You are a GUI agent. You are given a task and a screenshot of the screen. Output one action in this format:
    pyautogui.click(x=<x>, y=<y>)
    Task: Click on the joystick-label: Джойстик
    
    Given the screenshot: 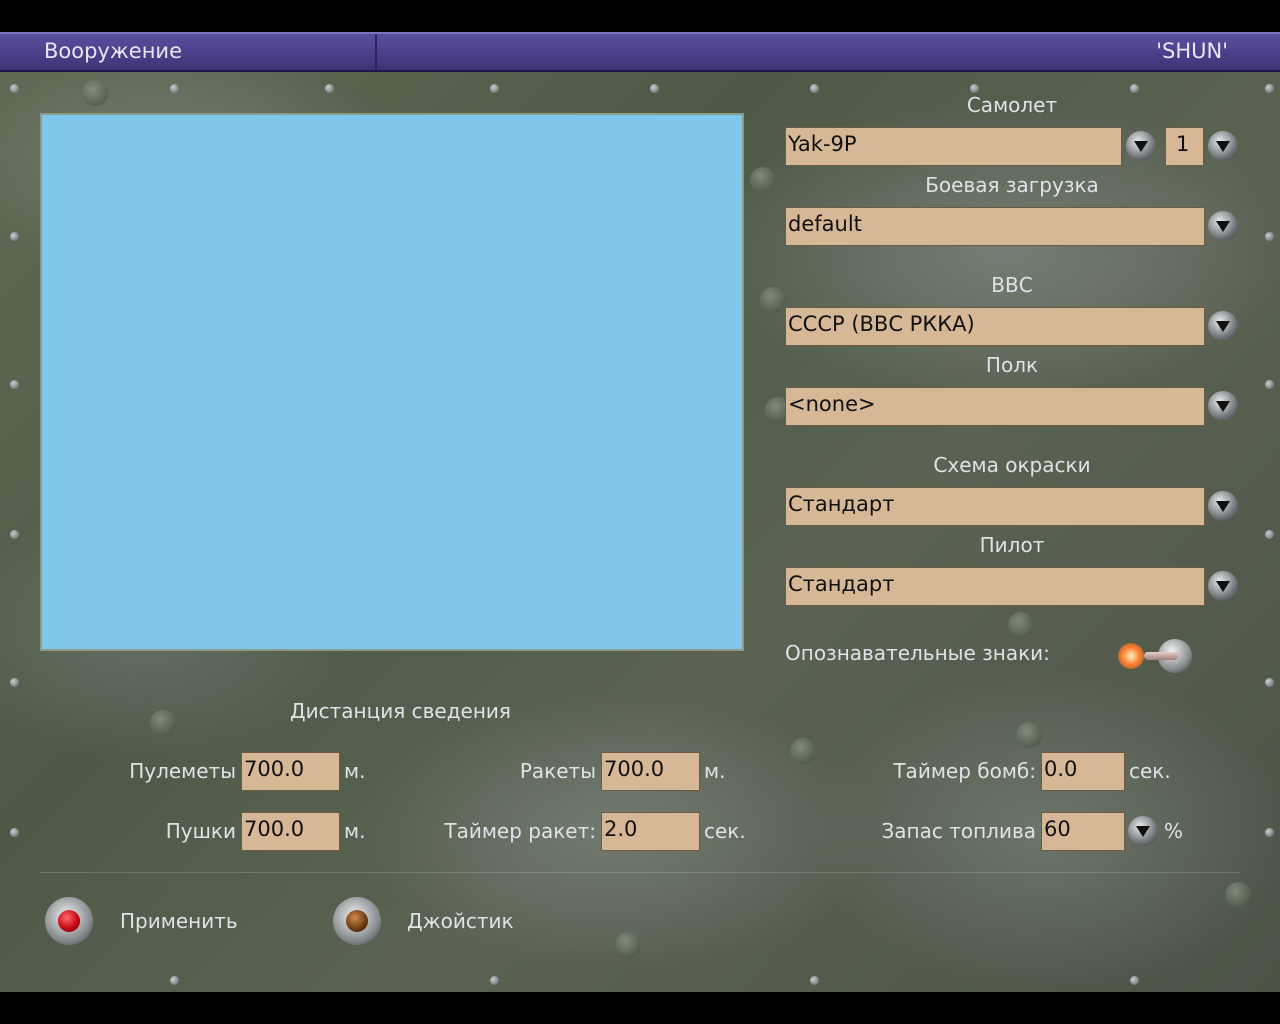 What is the action you would take?
    pyautogui.click(x=460, y=921)
    